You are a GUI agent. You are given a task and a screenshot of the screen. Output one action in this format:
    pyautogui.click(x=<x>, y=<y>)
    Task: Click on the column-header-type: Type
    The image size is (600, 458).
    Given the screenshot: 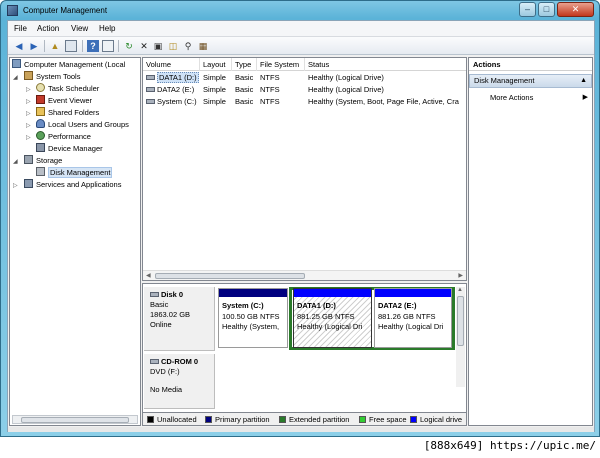 What is the action you would take?
    pyautogui.click(x=244, y=64)
    